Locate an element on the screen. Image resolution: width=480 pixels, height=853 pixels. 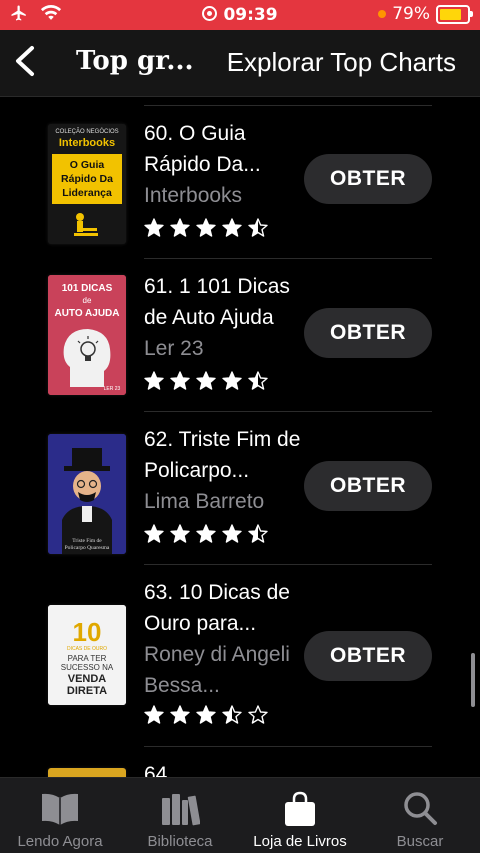
svg-text: Rápido Da is located at coordinates (87, 179).